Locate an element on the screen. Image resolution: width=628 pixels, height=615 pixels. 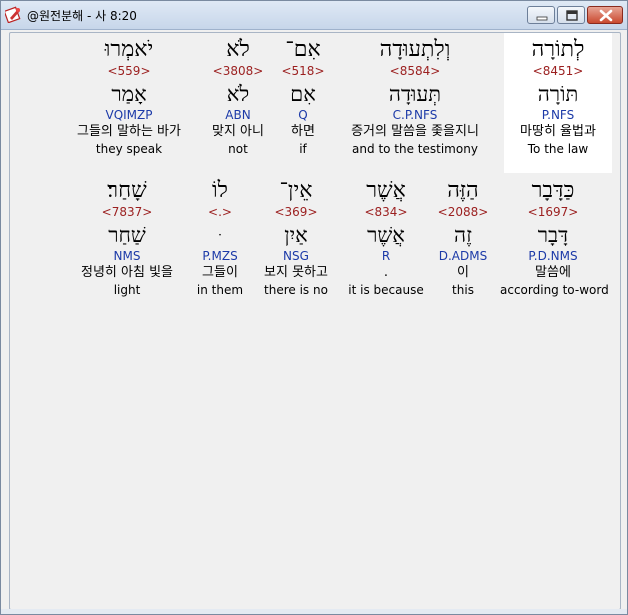
hebrew-word: אִם־ is located at coordinates (303, 49).